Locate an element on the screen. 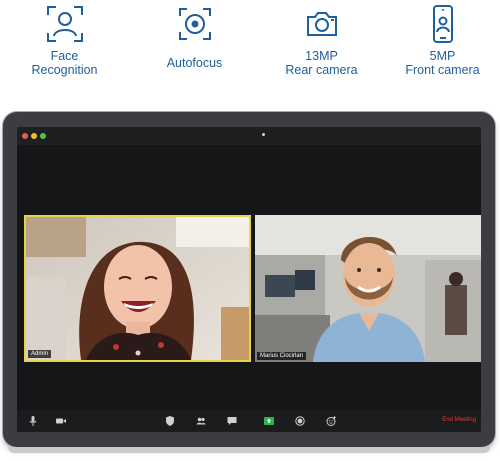 This screenshot has width=500, height=461. feature-face-recognition: Face Recognition is located at coordinates (64, 38).